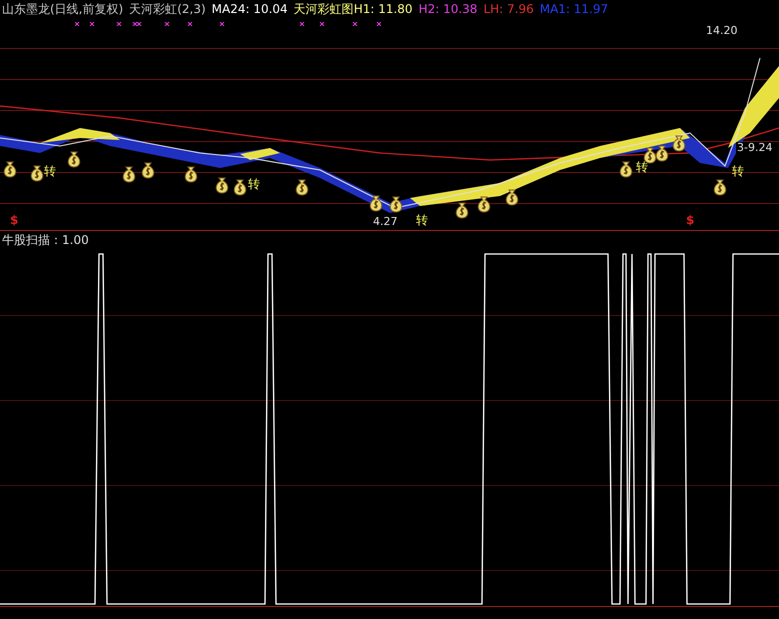 The height and width of the screenshot is (619, 779). What do you see at coordinates (45, 240) in the screenshot?
I see `indicator-label: 牛股扫描：1.00` at bounding box center [45, 240].